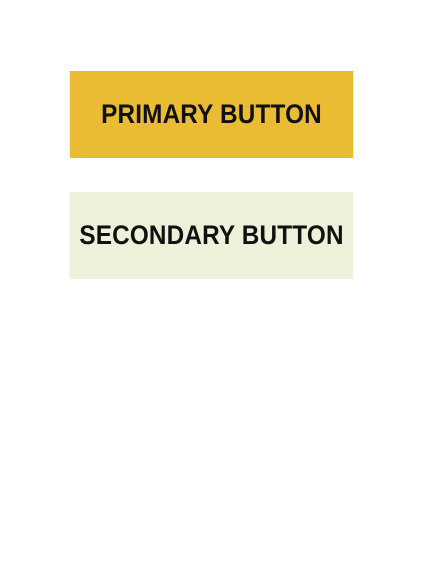 This screenshot has height=582, width=423. I want to click on primary-button-label: PRIMARY BUTTON, so click(211, 114).